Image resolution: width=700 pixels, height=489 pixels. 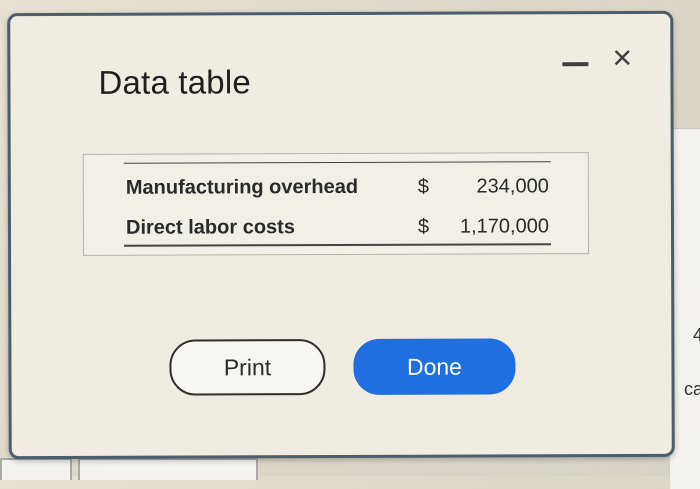 What do you see at coordinates (622, 58) in the screenshot?
I see `close-icon: ×` at bounding box center [622, 58].